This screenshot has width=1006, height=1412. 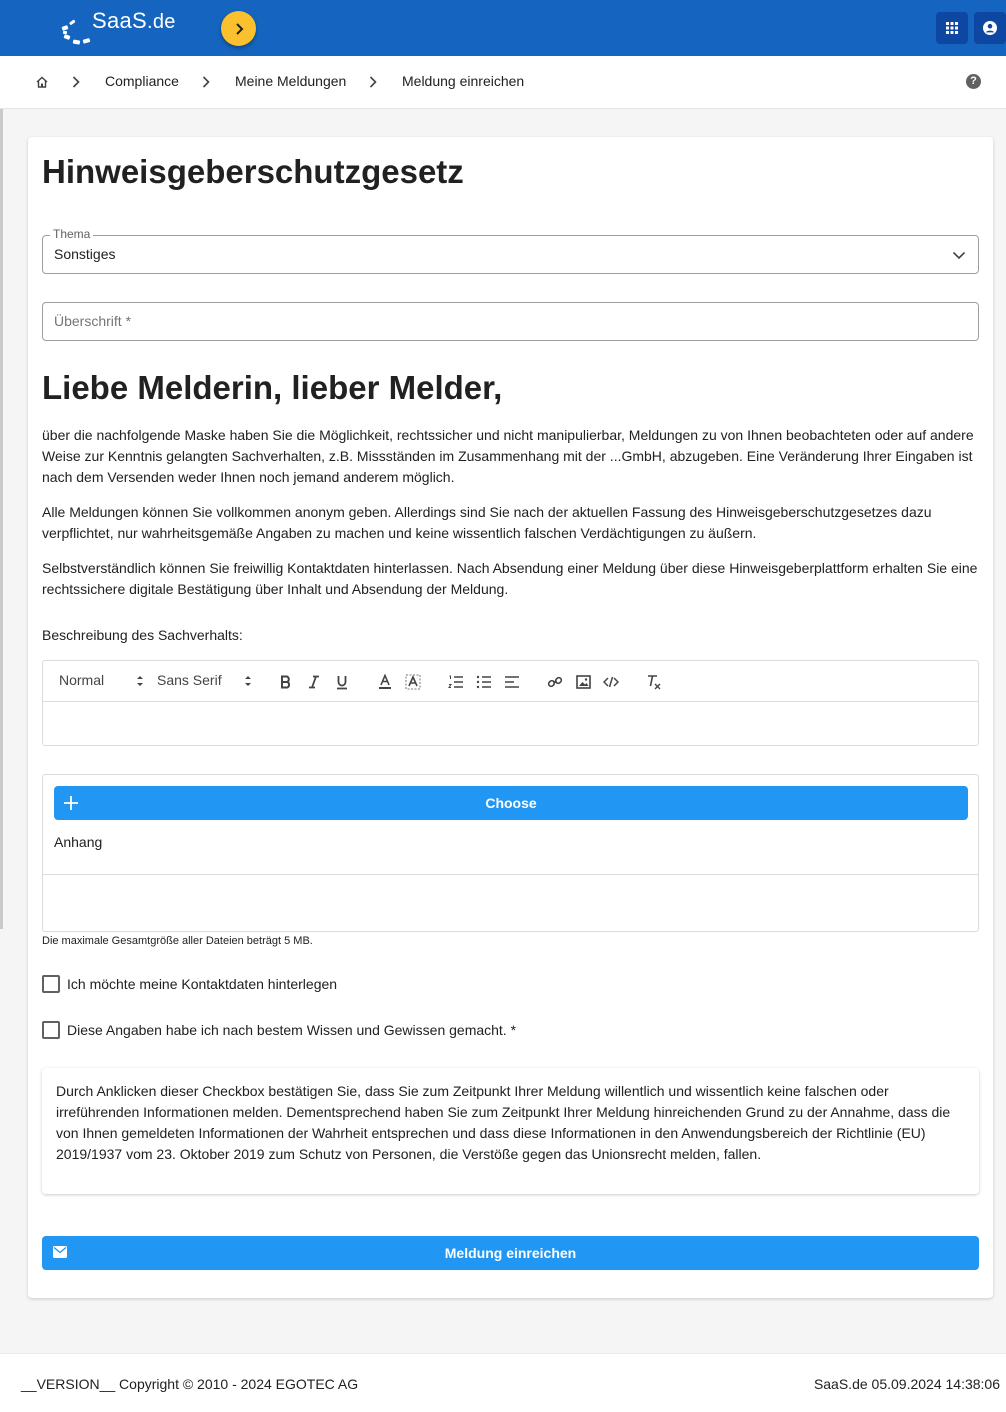 I want to click on breadcrumb-item-compliance: Compliance, so click(x=142, y=81).